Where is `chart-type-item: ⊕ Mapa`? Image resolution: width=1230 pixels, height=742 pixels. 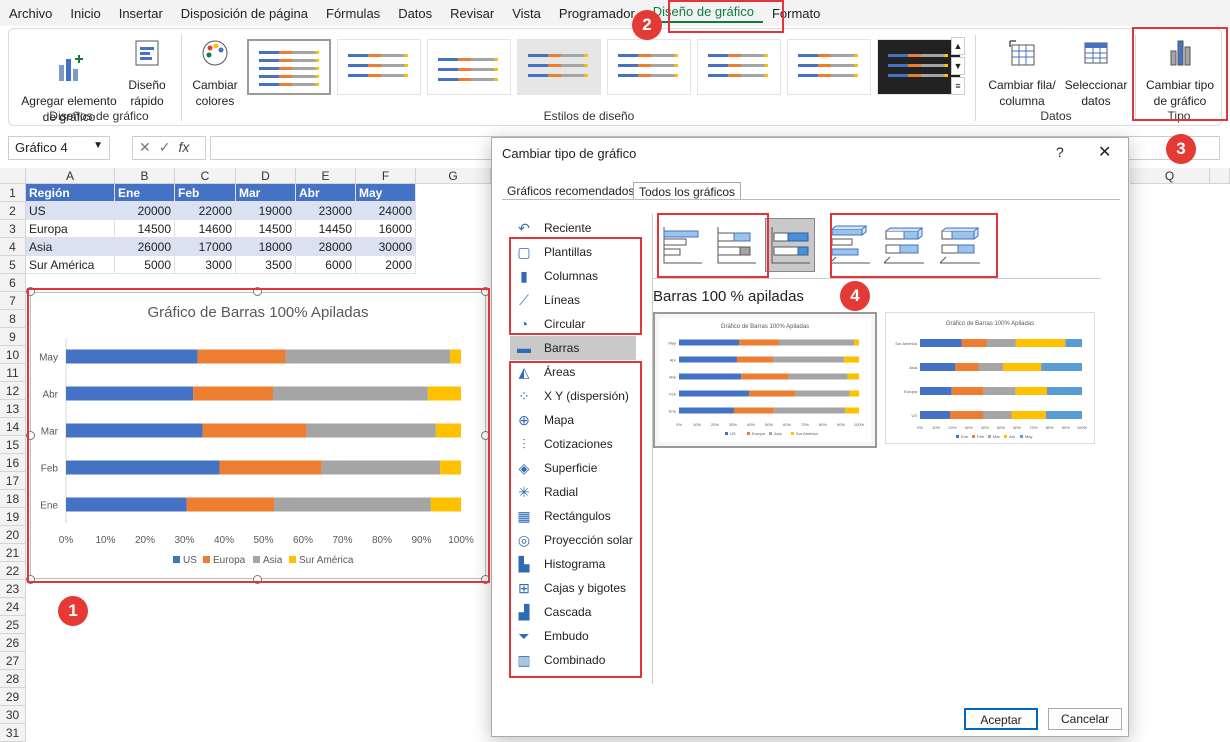
chart-type-item: ⊕ Mapa is located at coordinates (573, 420).